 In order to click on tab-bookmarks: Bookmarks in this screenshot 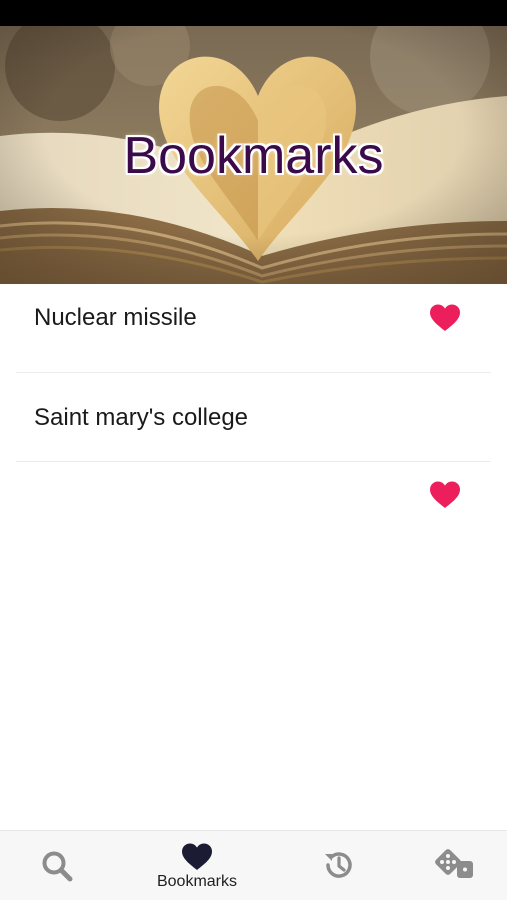, I will do `click(197, 865)`.